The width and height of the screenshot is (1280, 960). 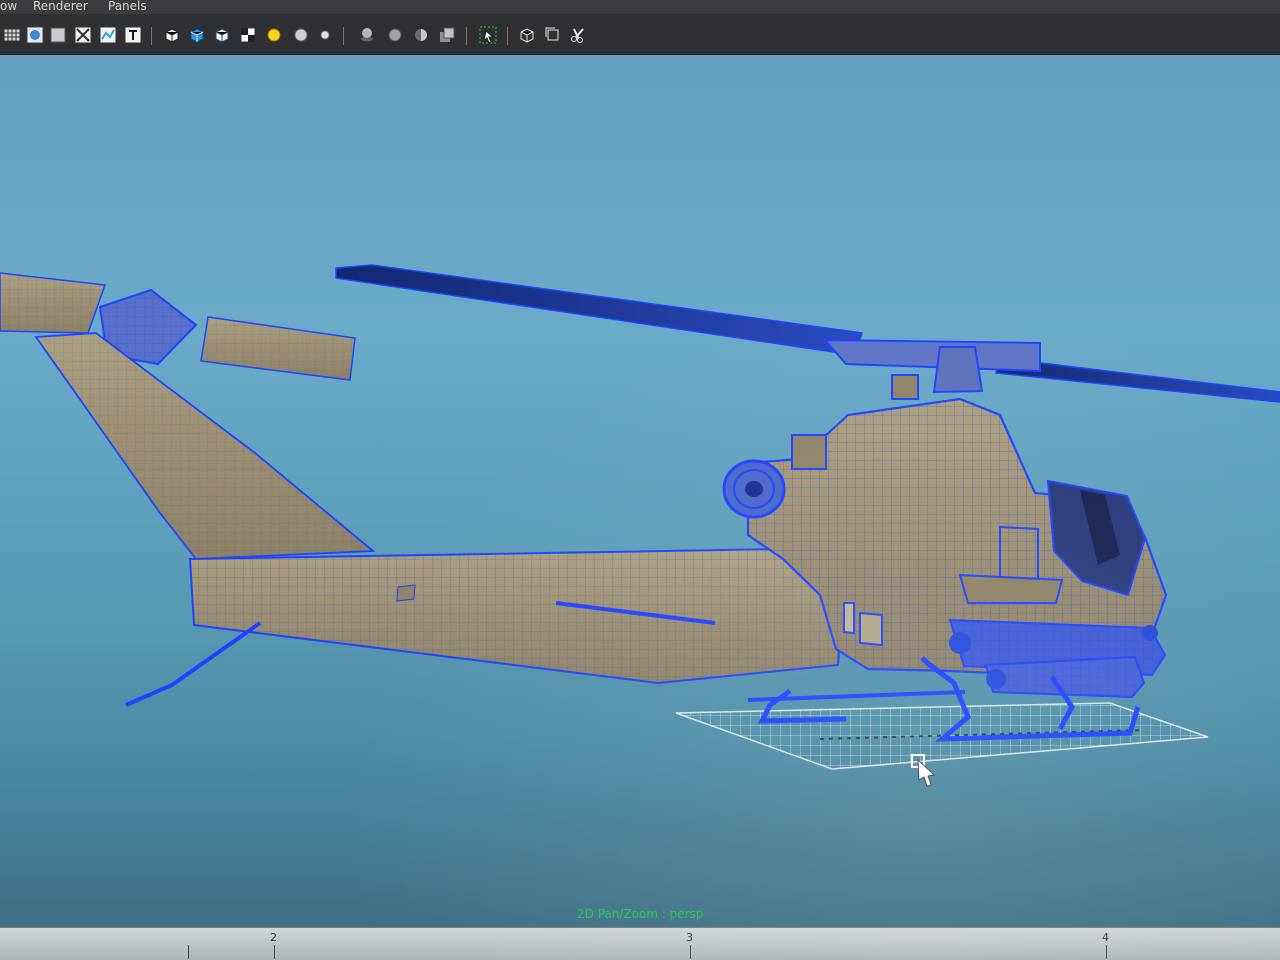 What do you see at coordinates (273, 937) in the screenshot?
I see `timeline-tick-label: 2` at bounding box center [273, 937].